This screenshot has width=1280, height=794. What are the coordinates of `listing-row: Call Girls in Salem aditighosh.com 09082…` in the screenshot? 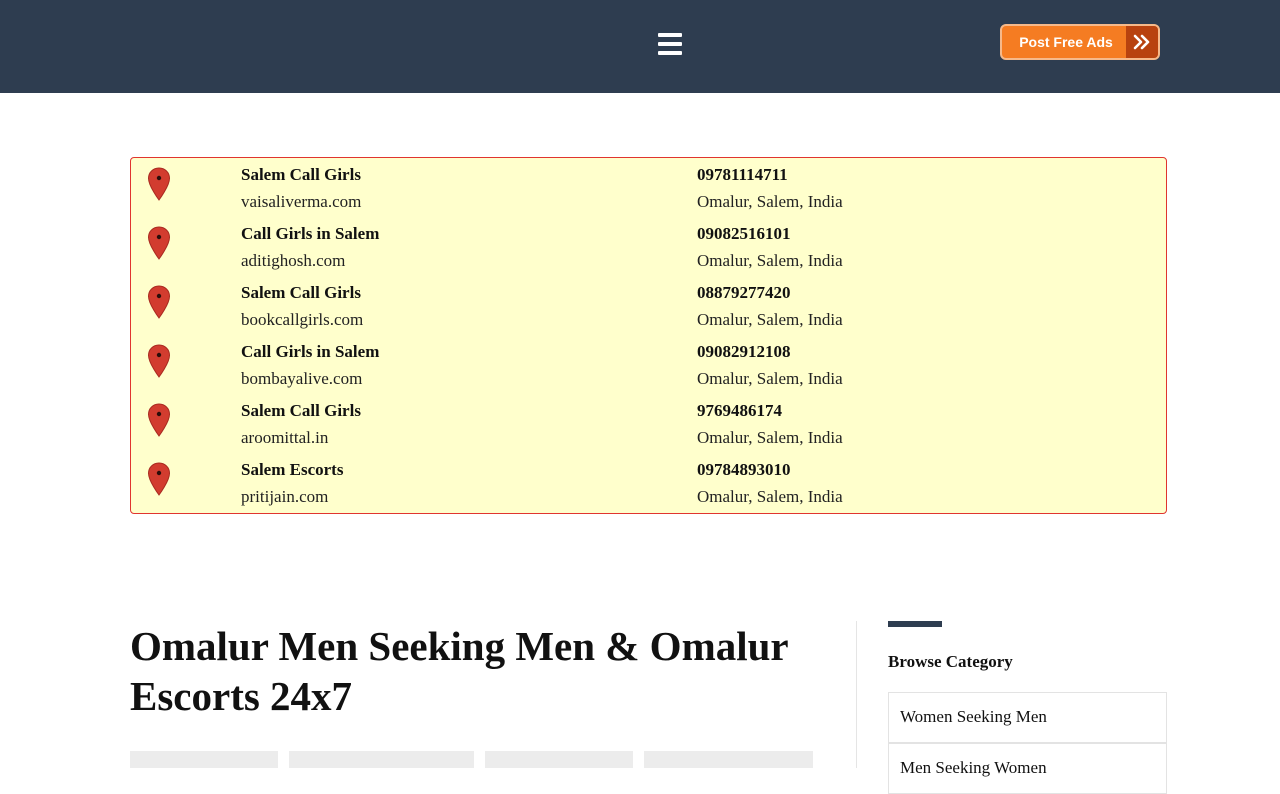 It's located at (648, 246).